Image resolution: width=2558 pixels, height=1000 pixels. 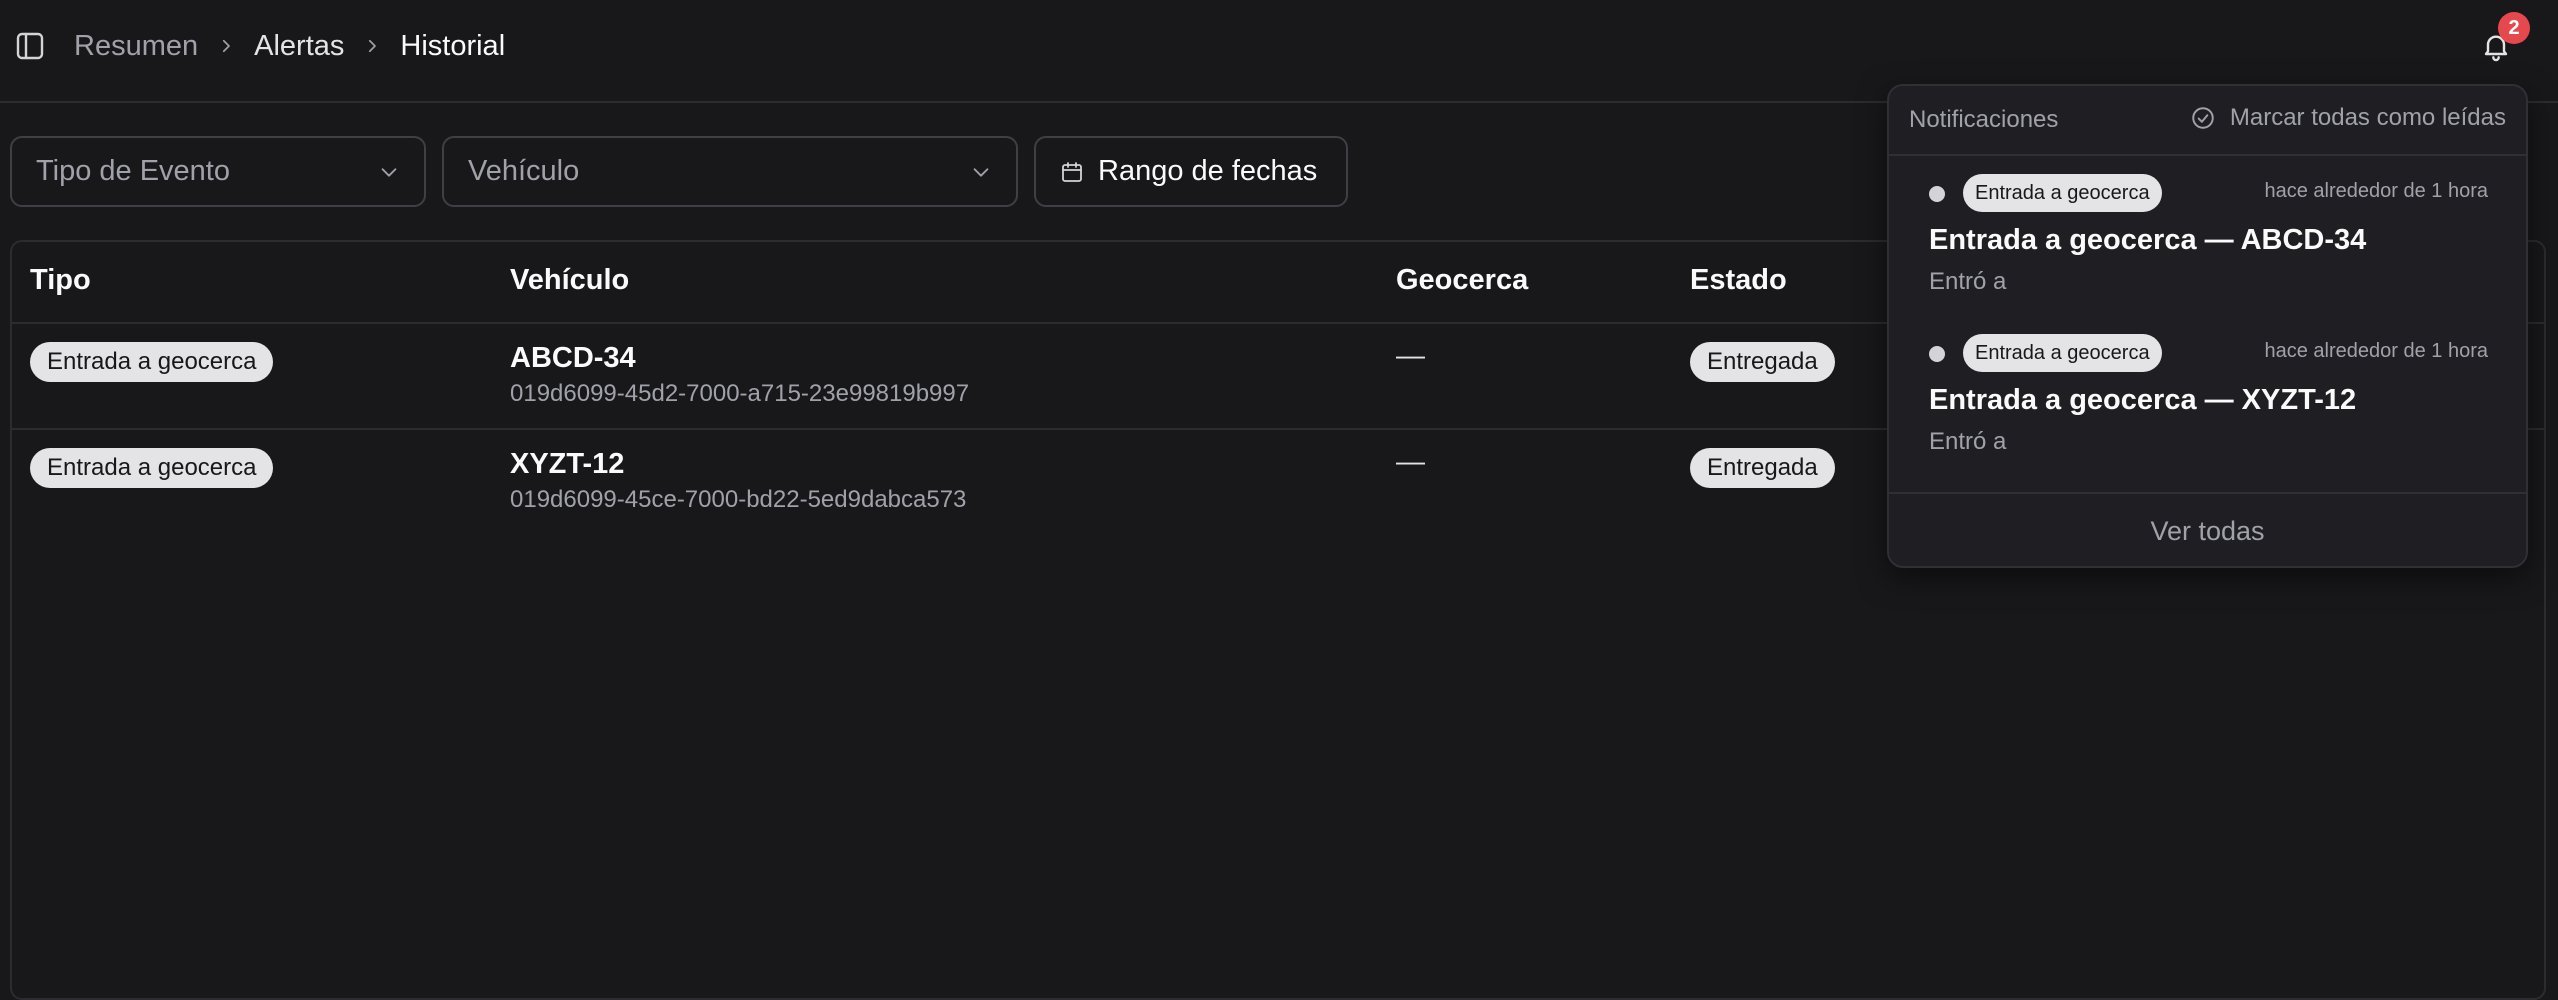 I want to click on date-range-button: Rango de fechas, so click(x=1191, y=171).